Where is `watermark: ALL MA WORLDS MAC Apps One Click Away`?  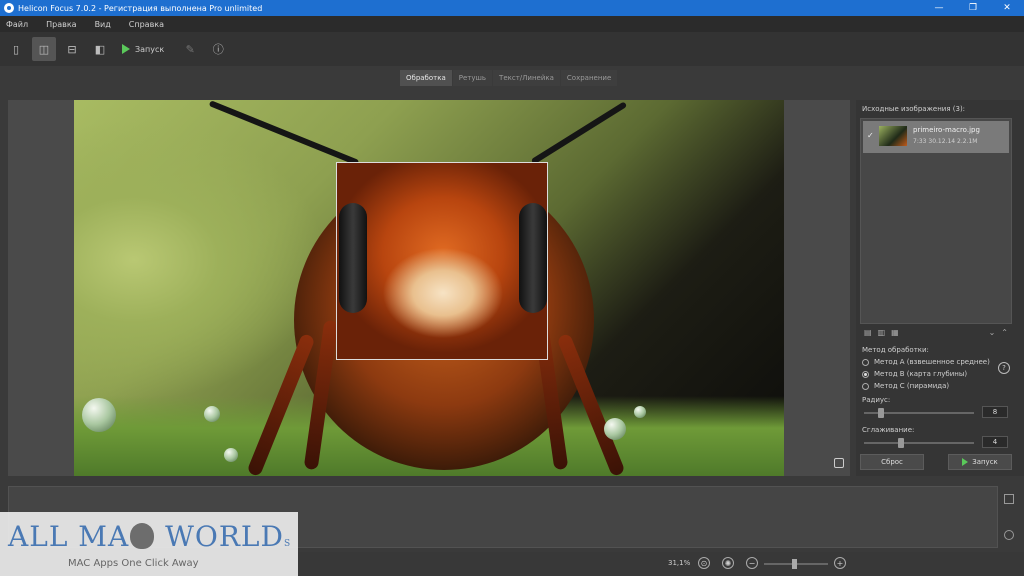 watermark: ALL MA WORLDS MAC Apps One Click Away is located at coordinates (149, 544).